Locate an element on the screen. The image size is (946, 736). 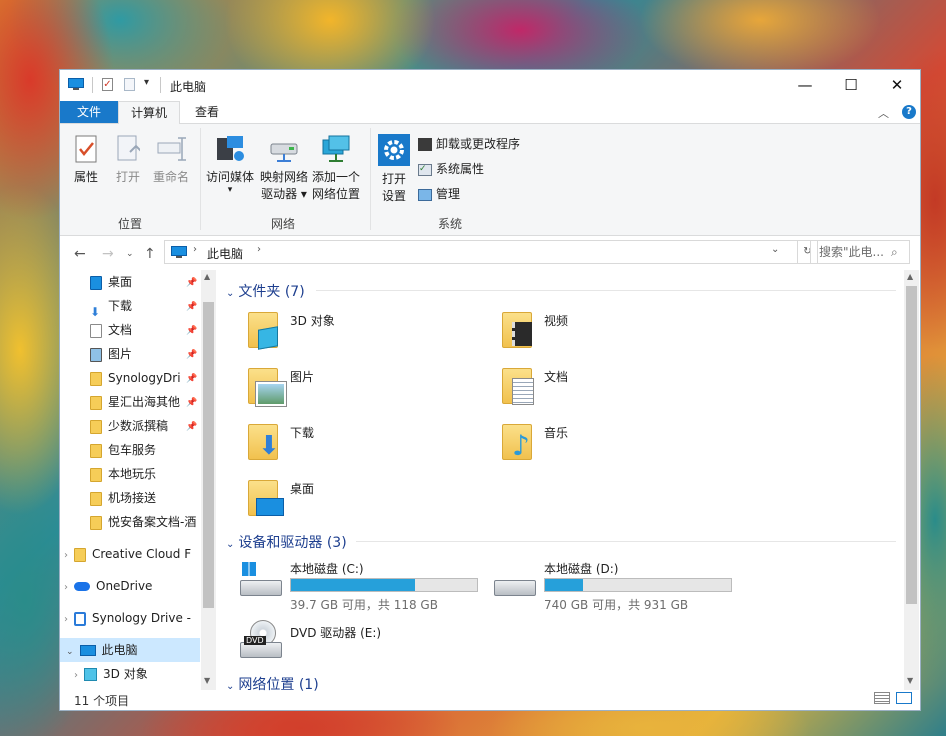
help-icon: ? is located at coordinates (909, 112).